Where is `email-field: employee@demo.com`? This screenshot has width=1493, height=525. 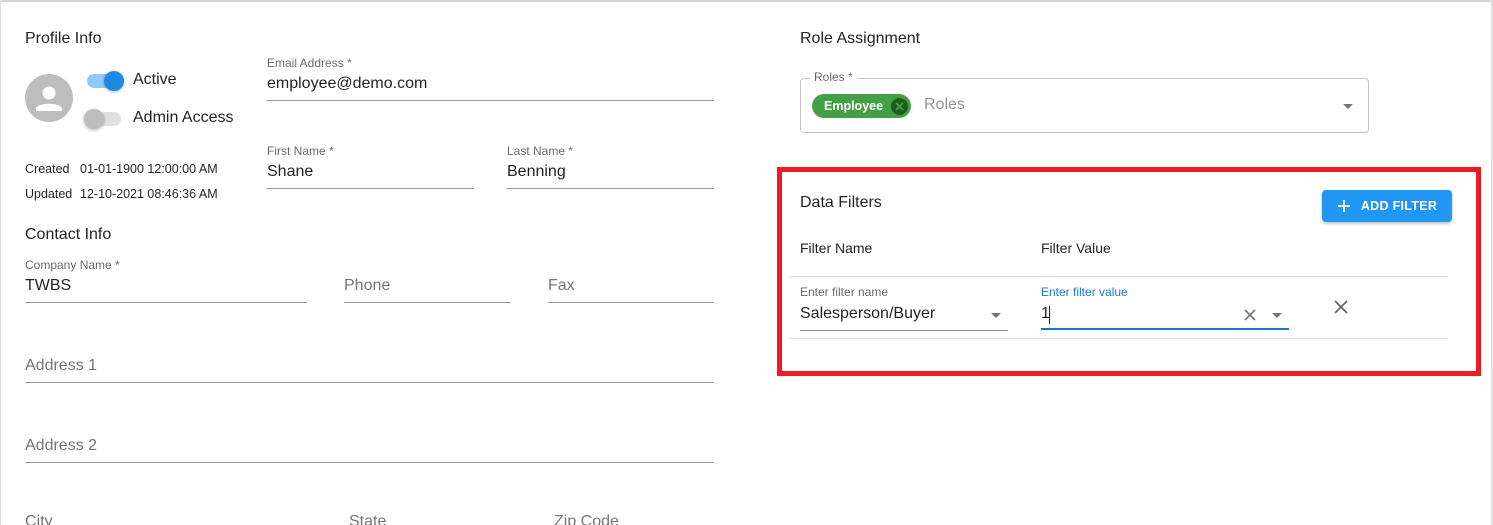
email-field: employee@demo.com is located at coordinates (347, 84).